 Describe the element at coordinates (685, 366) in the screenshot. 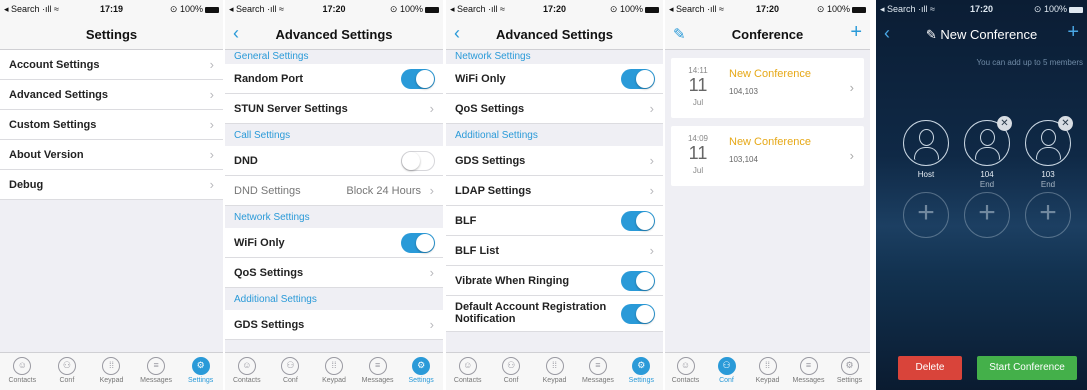

I see `contacts-icon: ☺` at that location.